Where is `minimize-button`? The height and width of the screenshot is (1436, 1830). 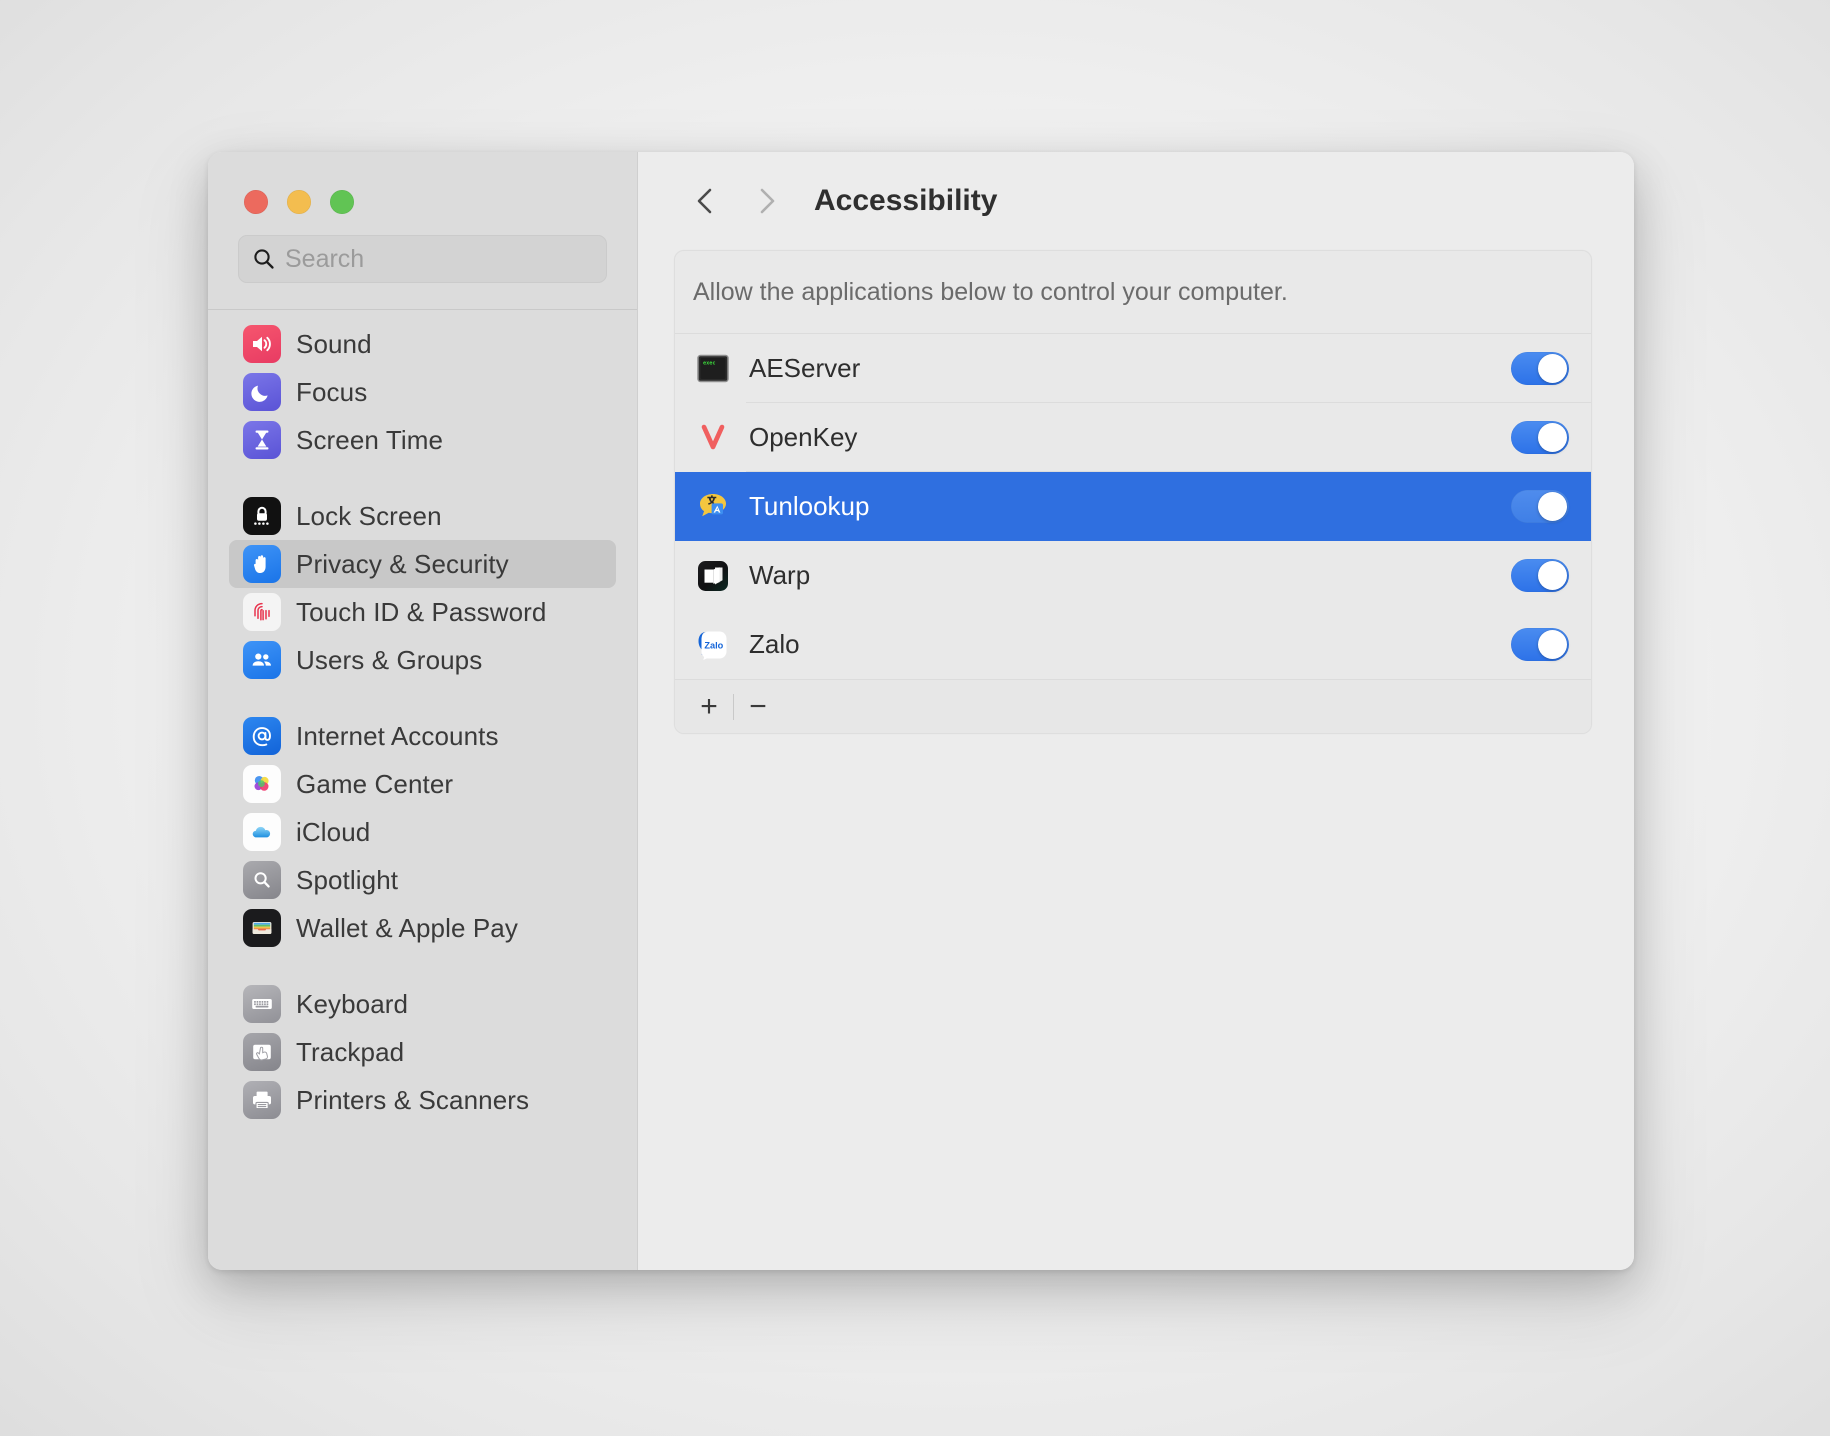
minimize-button is located at coordinates (299, 202).